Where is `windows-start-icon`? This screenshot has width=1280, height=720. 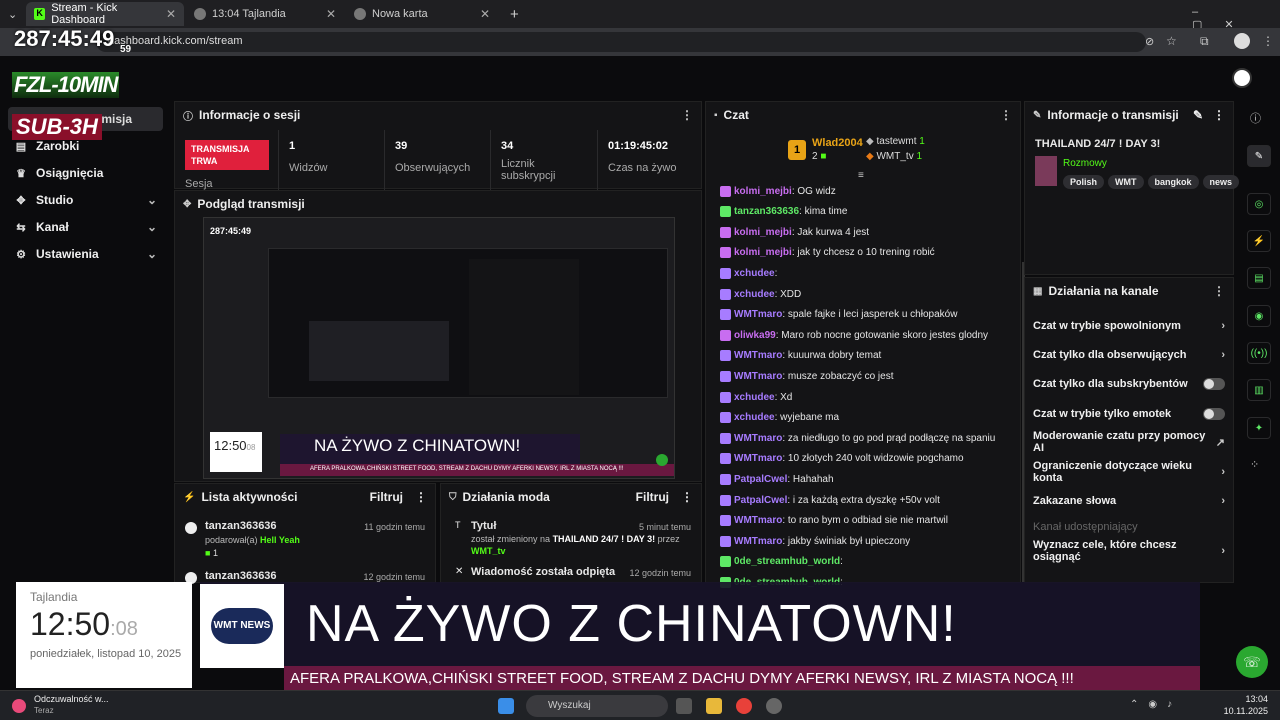 windows-start-icon is located at coordinates (506, 706).